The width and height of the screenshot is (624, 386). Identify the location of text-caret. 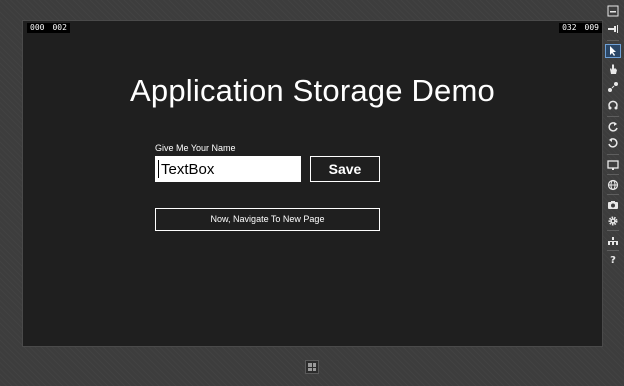
(158, 169).